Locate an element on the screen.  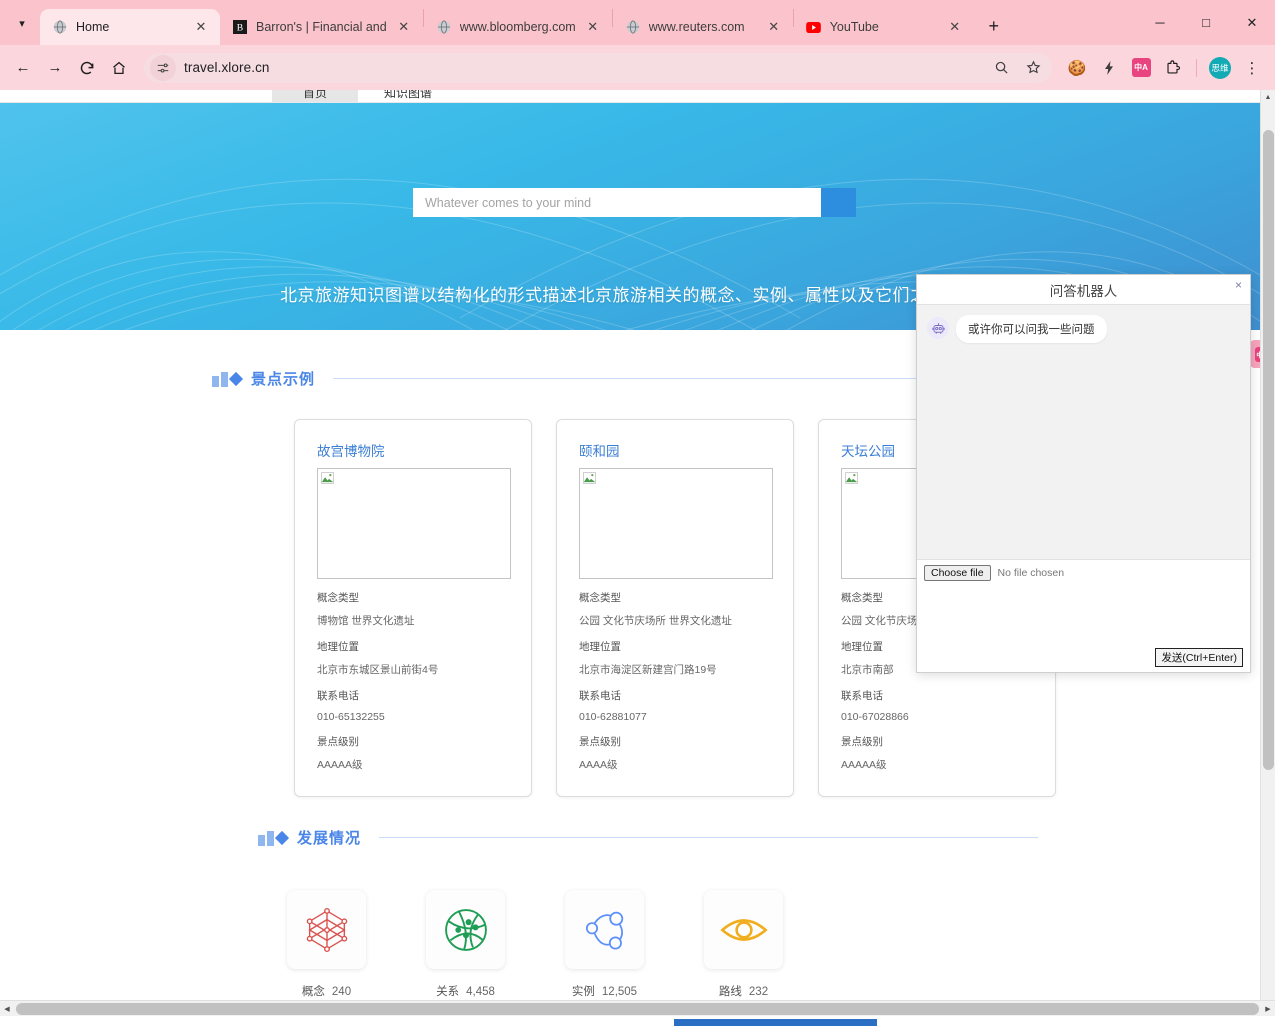
field-value-location: 北京市东城区景山前街4号 is located at coordinates (378, 670).